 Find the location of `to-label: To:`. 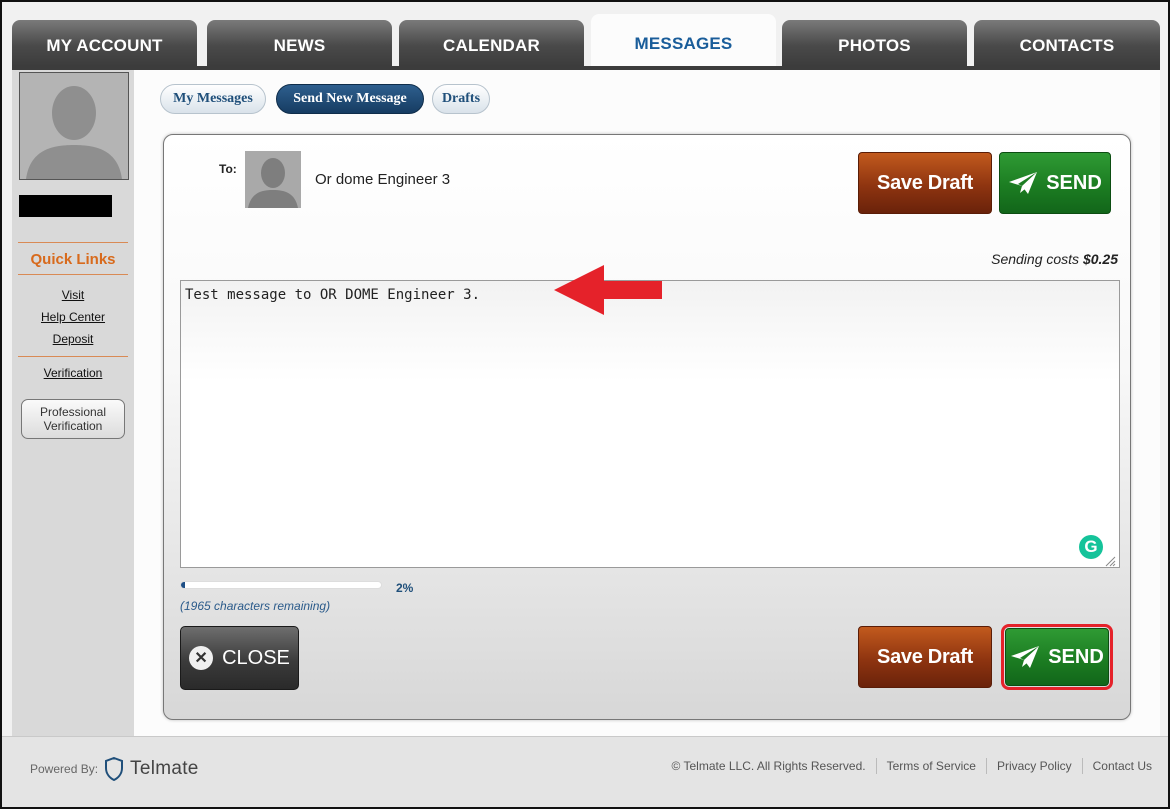

to-label: To: is located at coordinates (228, 169).